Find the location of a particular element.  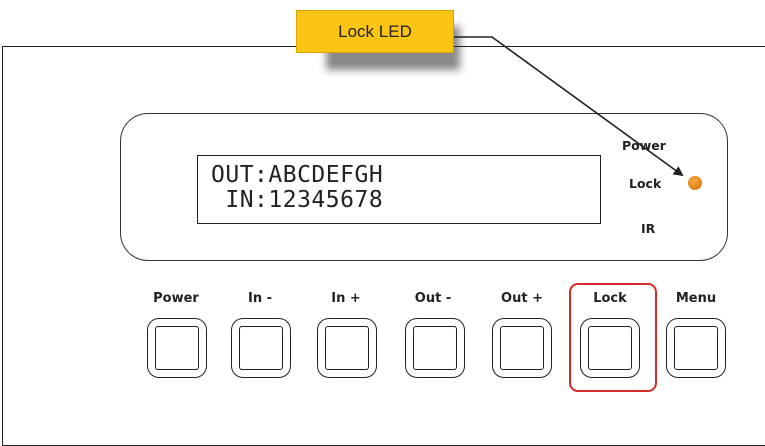

lock-indicator-label: Lock is located at coordinates (645, 183).